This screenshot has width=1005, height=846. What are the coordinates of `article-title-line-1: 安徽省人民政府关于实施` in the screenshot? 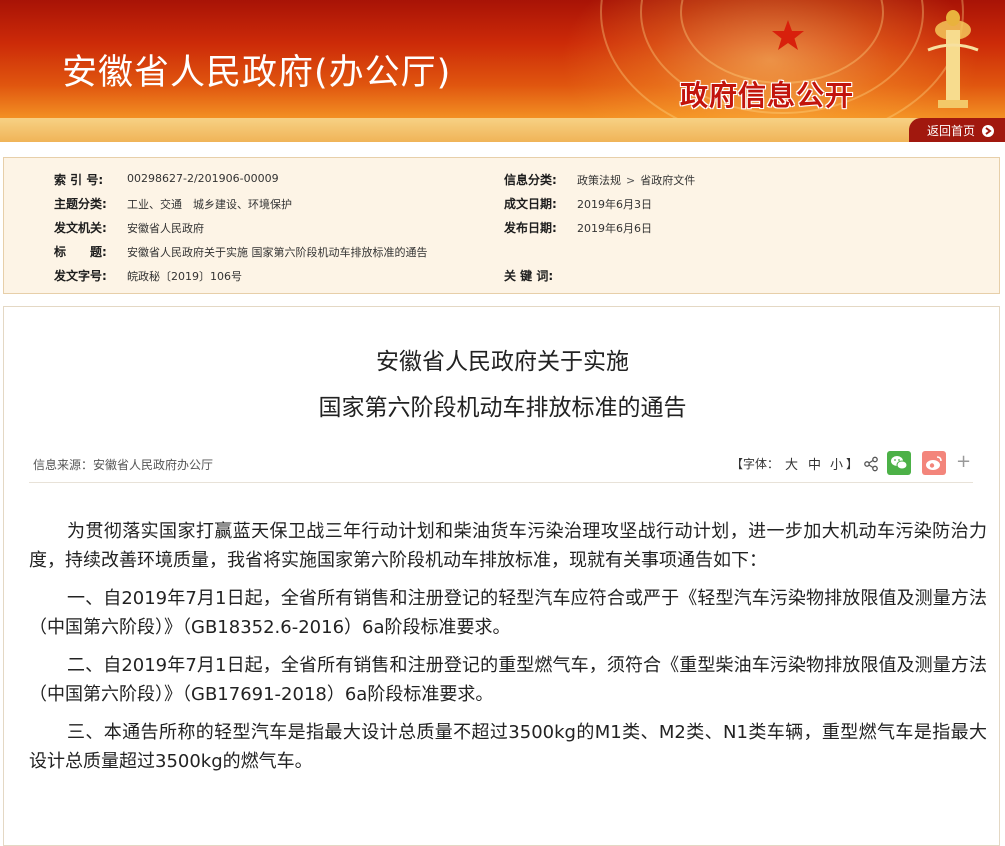 It's located at (502, 362).